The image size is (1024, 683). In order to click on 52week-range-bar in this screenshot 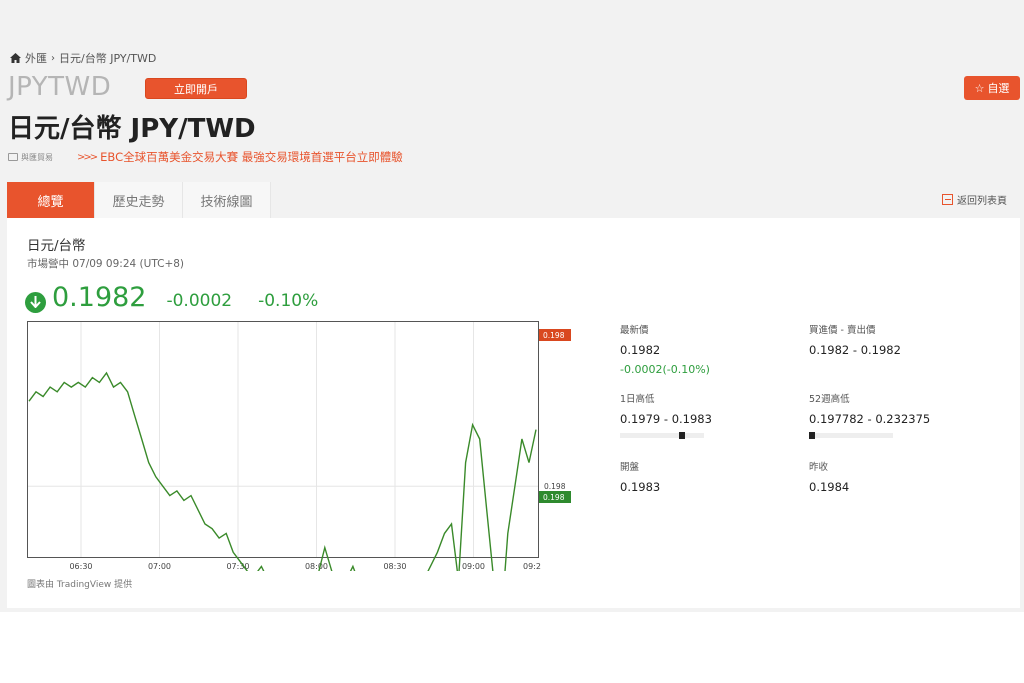, I will do `click(851, 435)`.